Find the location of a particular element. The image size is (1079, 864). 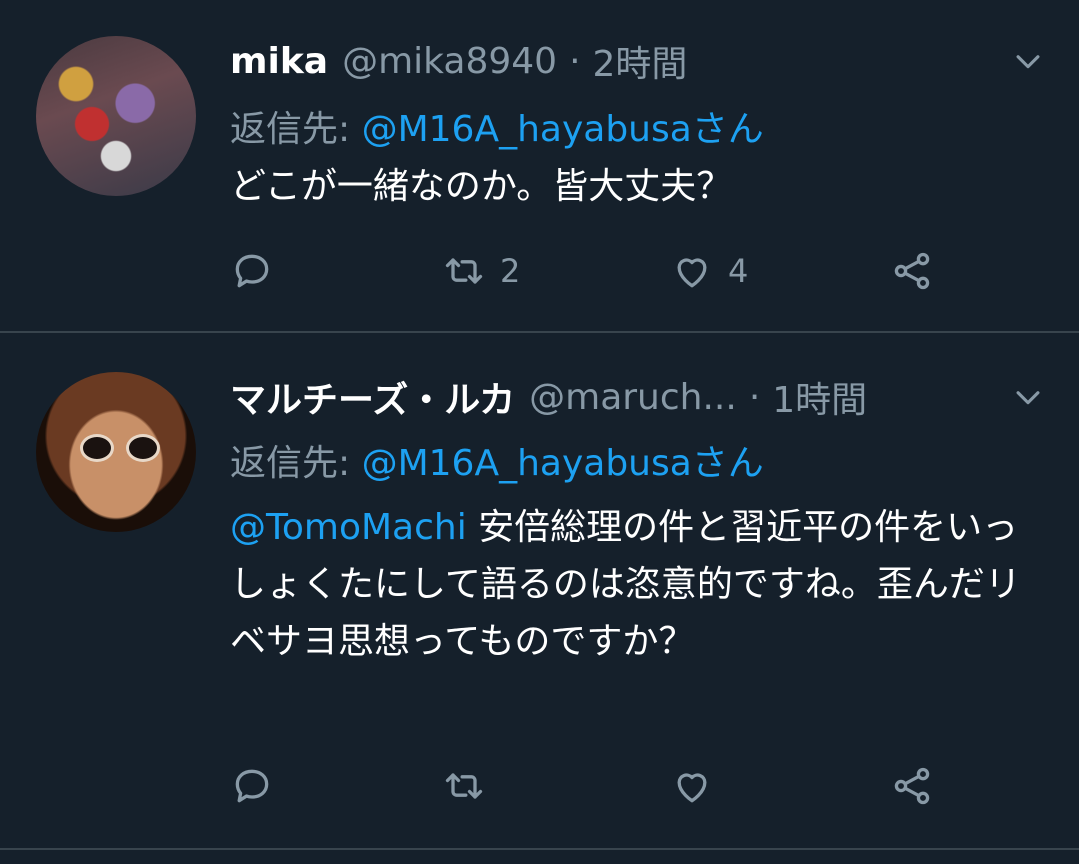

like-button is located at coordinates (699, 786).